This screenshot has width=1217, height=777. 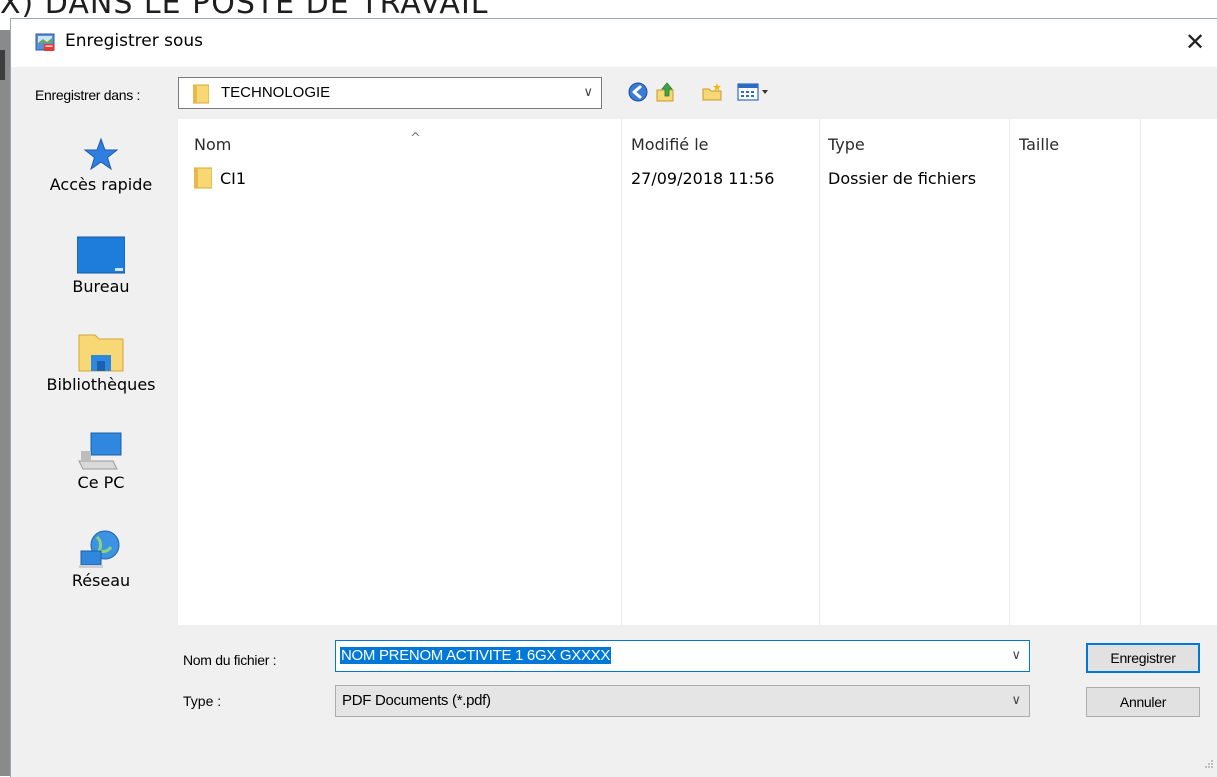 I want to click on cancel-button: Annuler, so click(x=1143, y=702).